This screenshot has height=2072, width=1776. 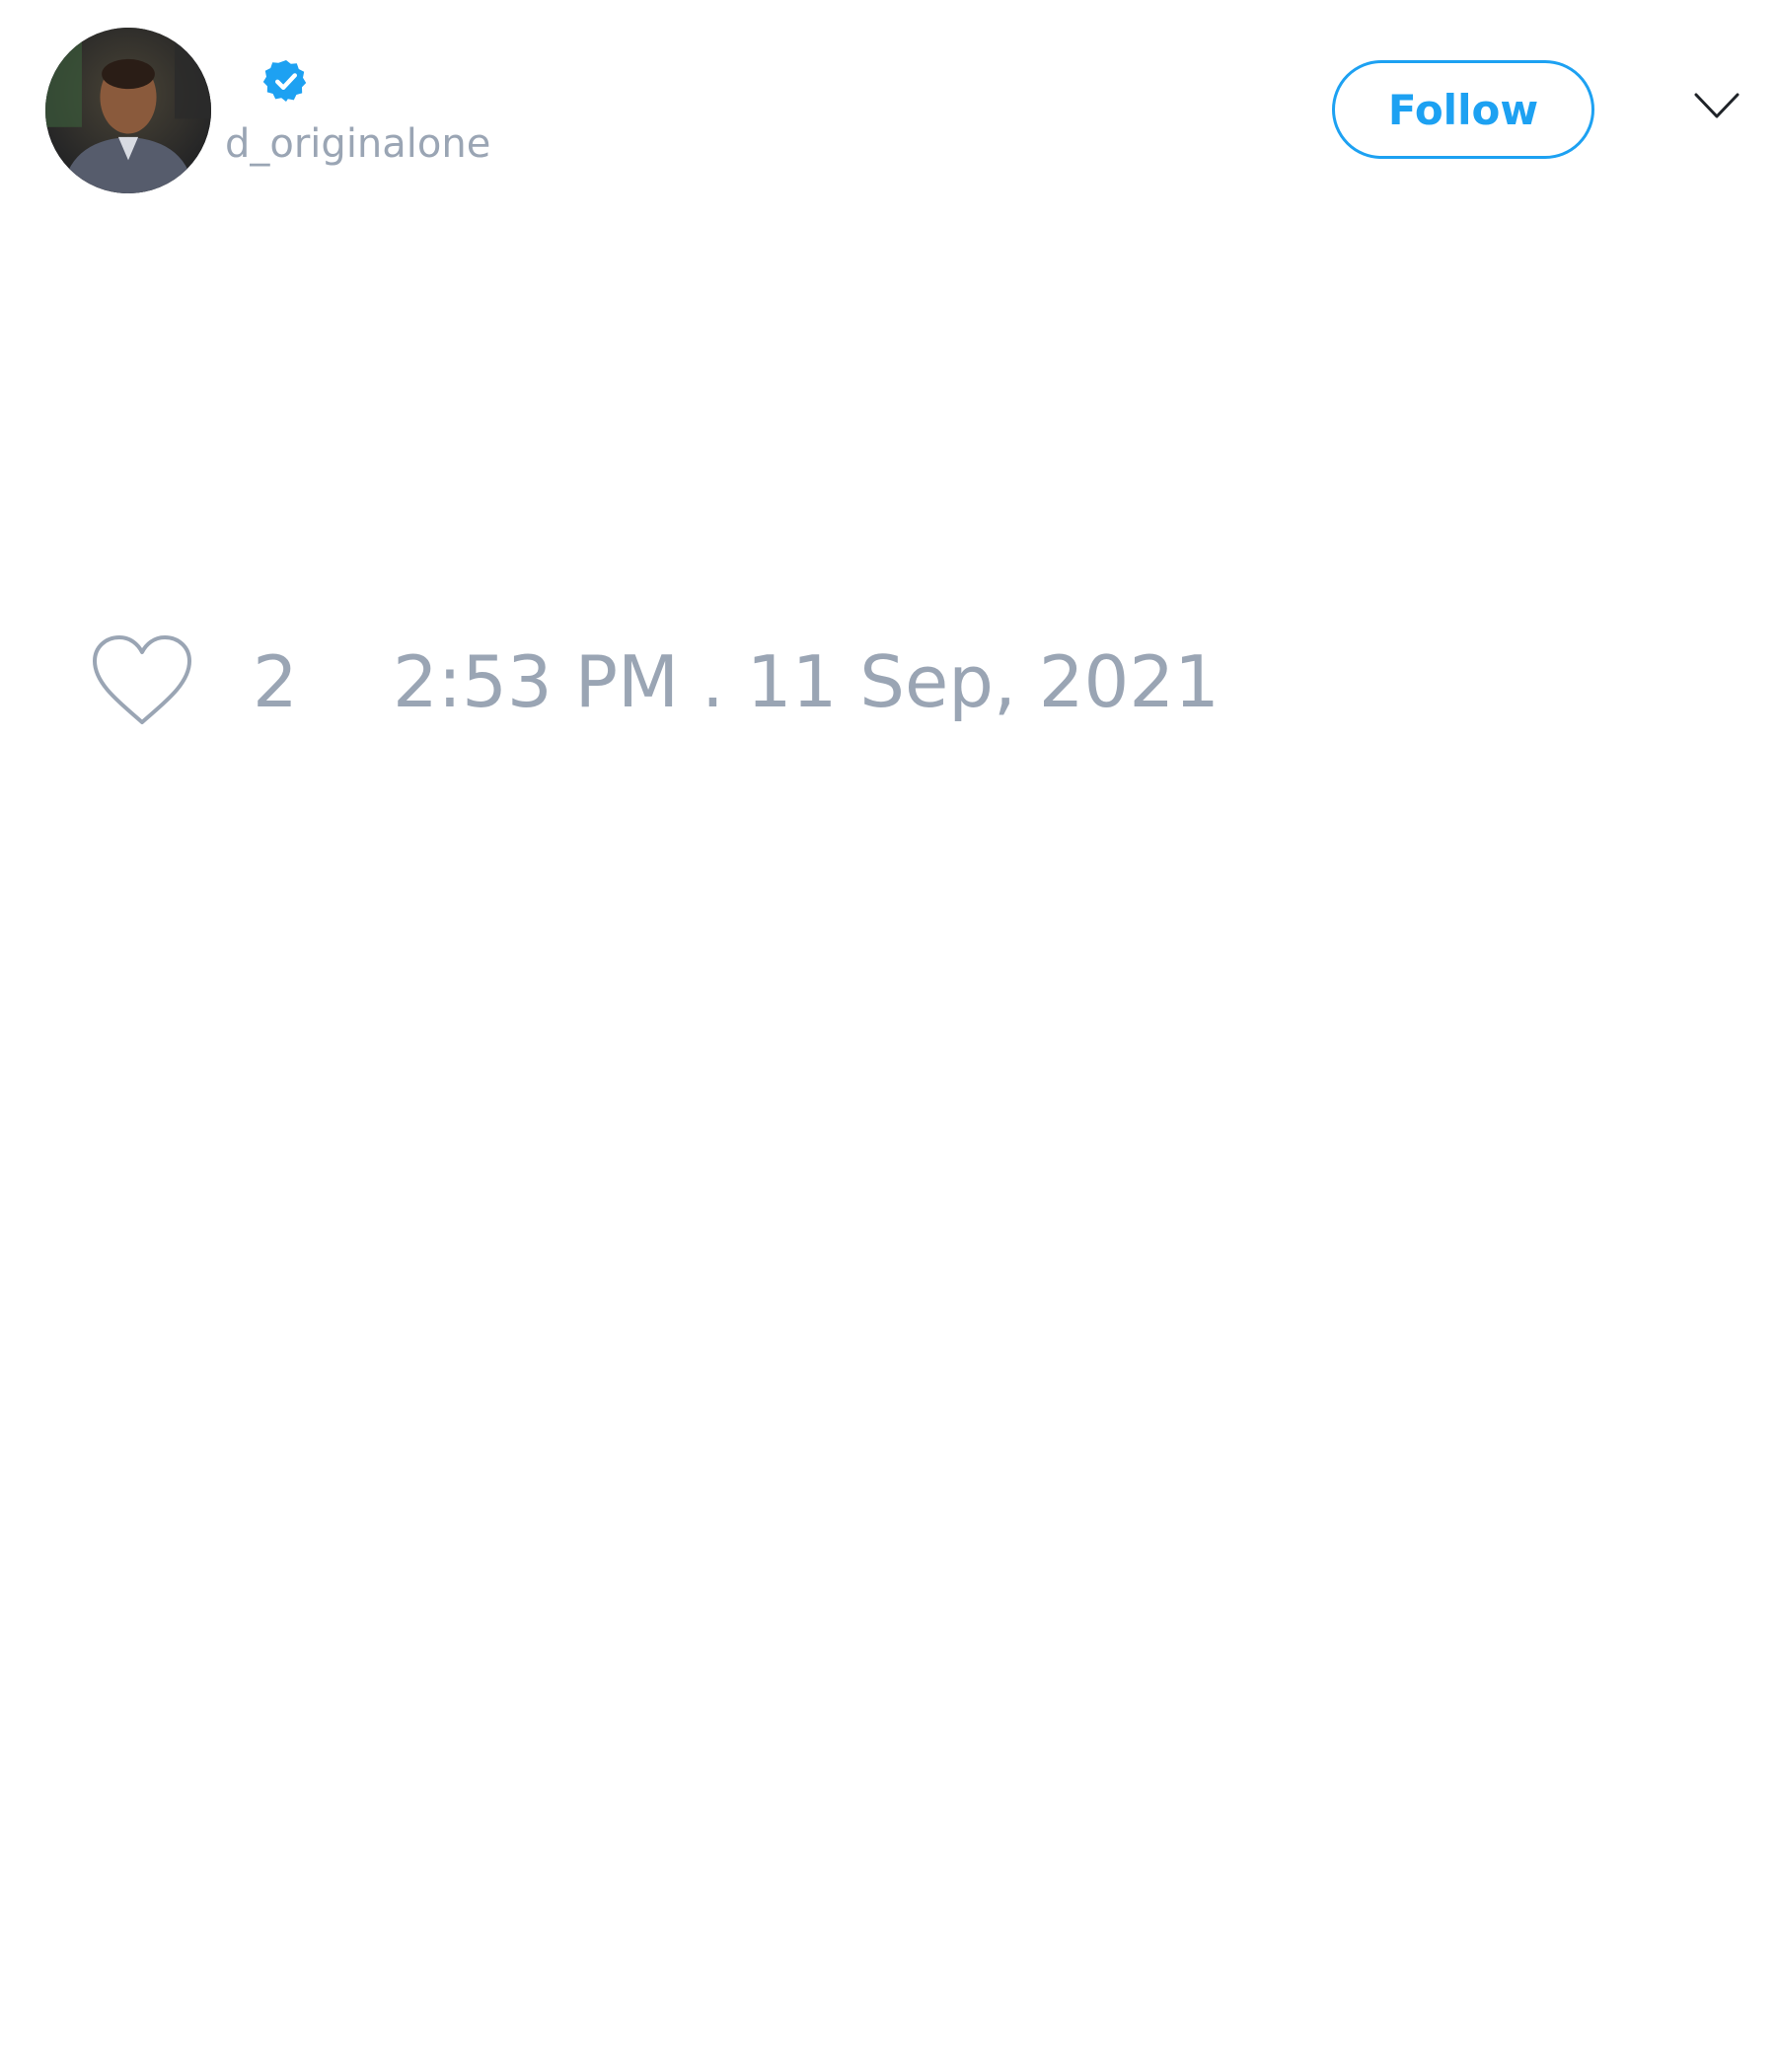 I want to click on follow-button: Follow, so click(x=1463, y=110).